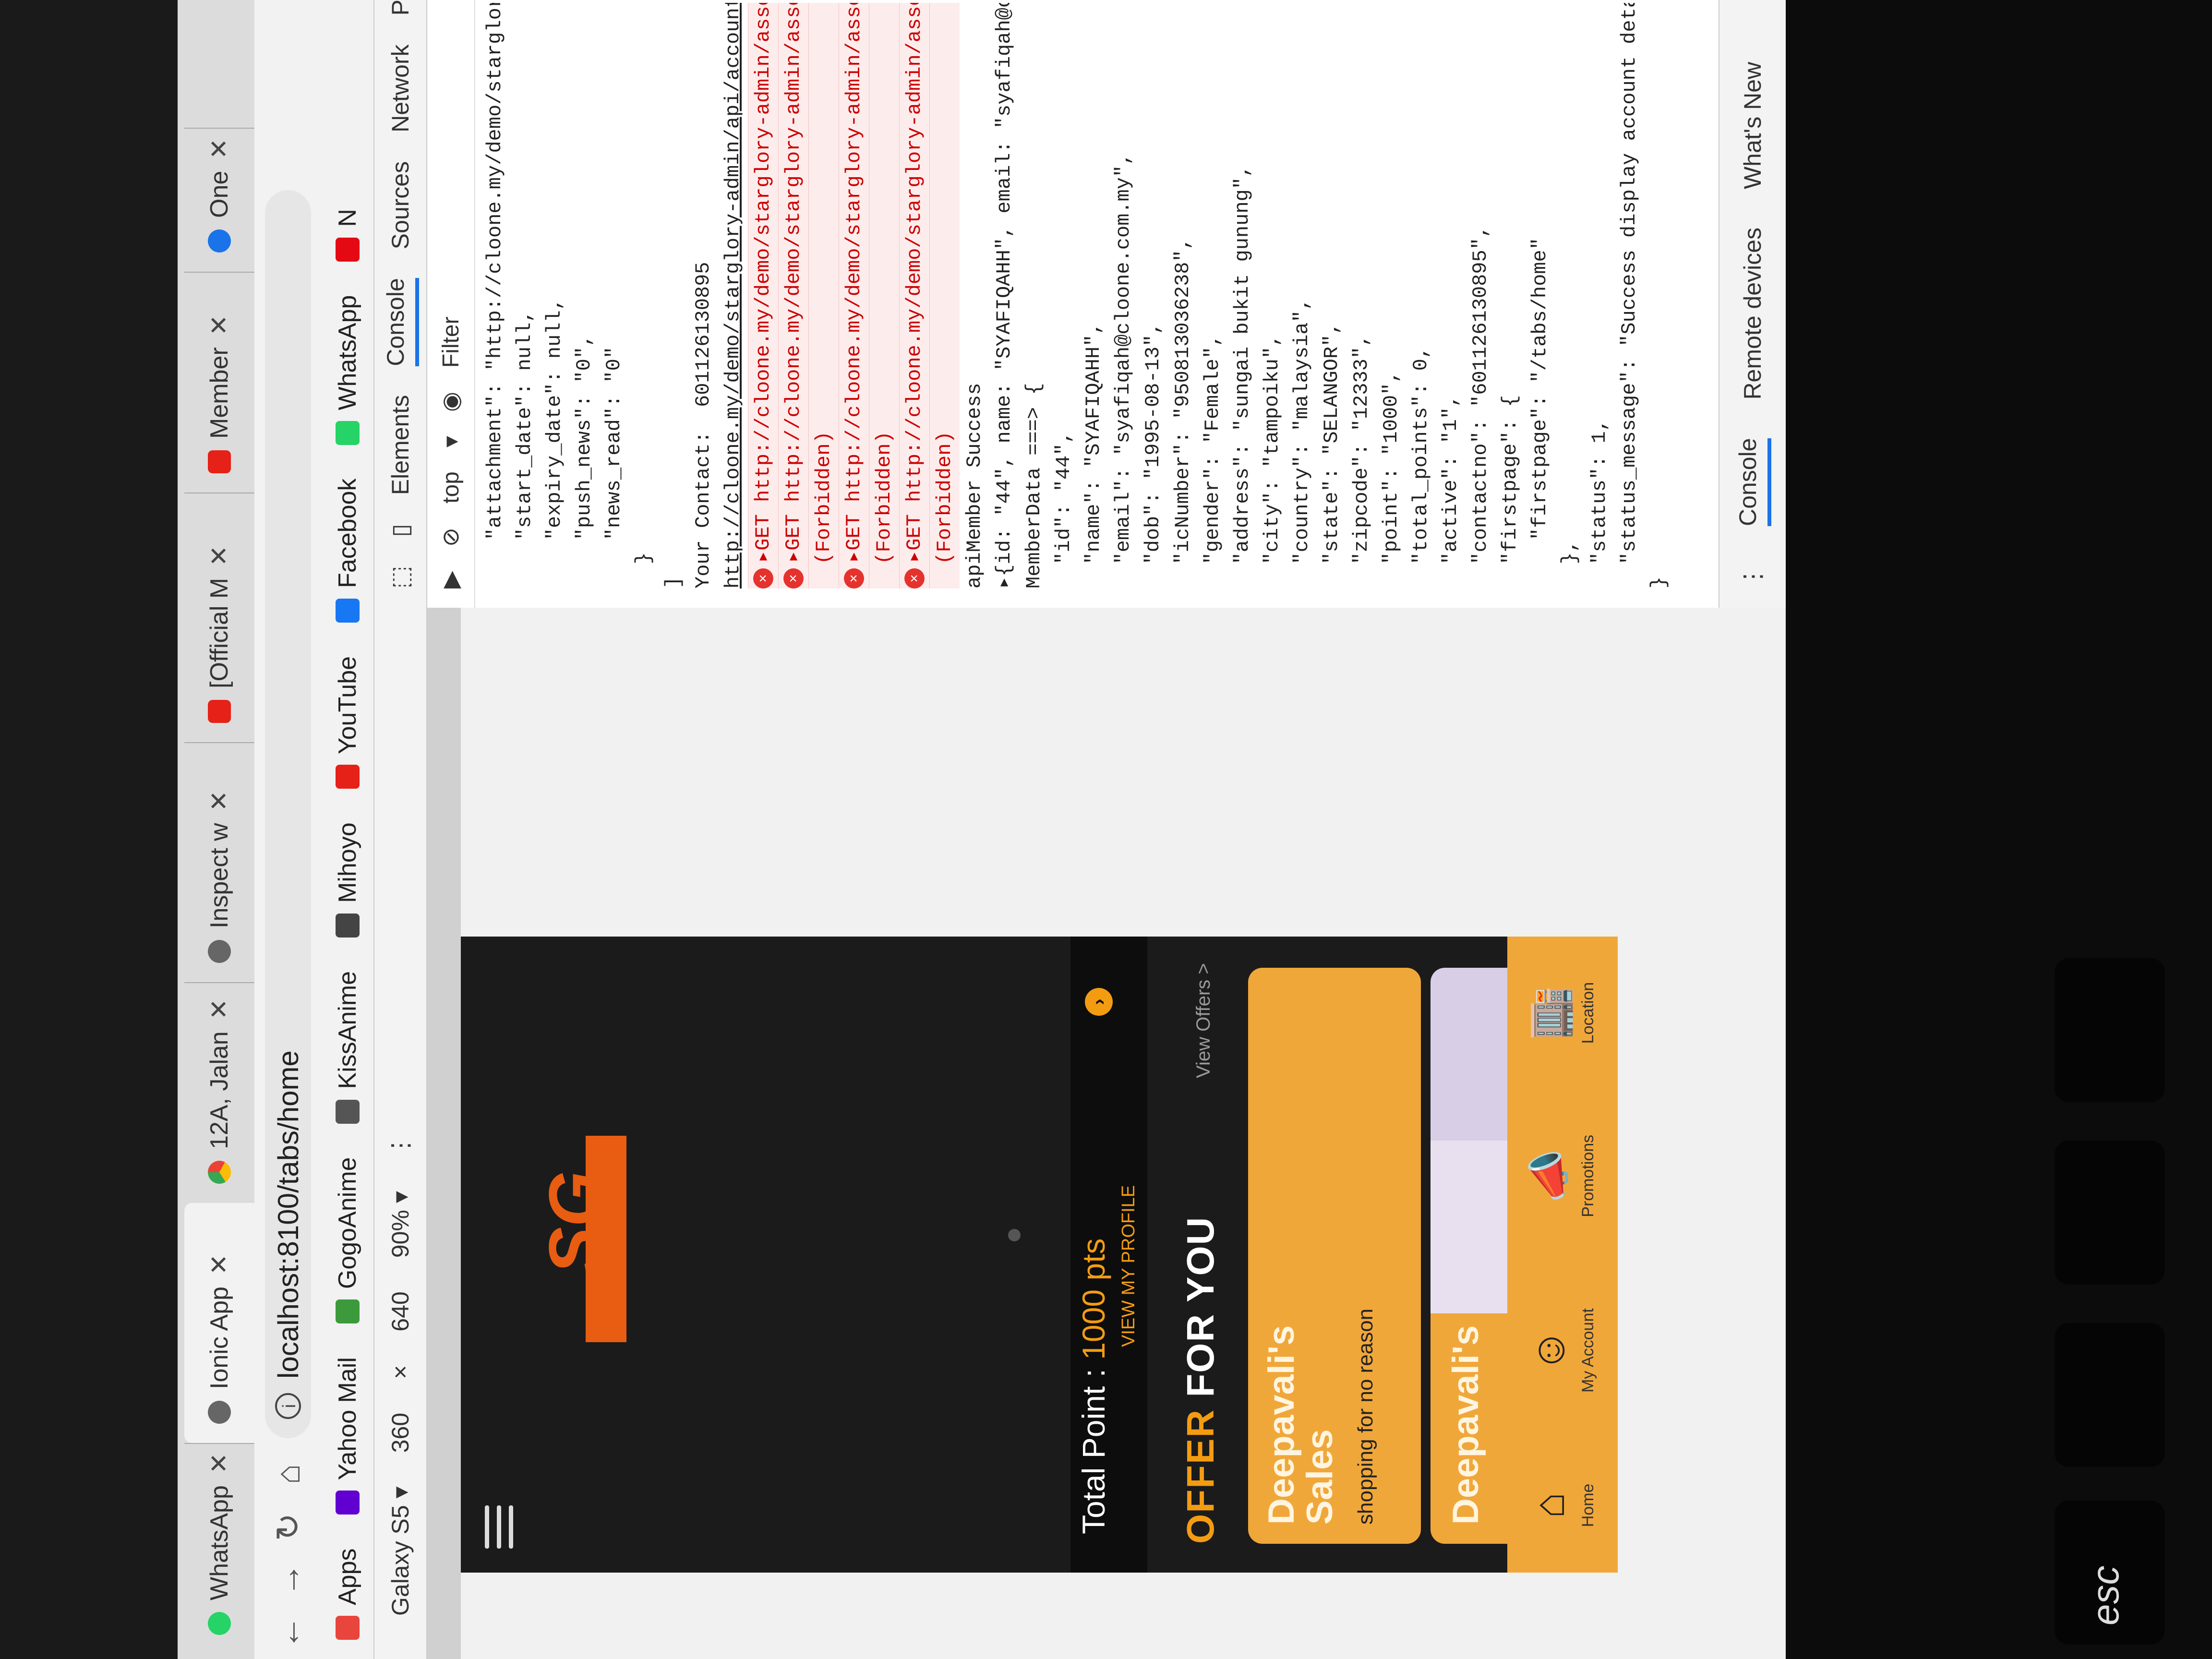 The height and width of the screenshot is (1659, 2212). I want to click on bookmark-item: KissAnime, so click(347, 1047).